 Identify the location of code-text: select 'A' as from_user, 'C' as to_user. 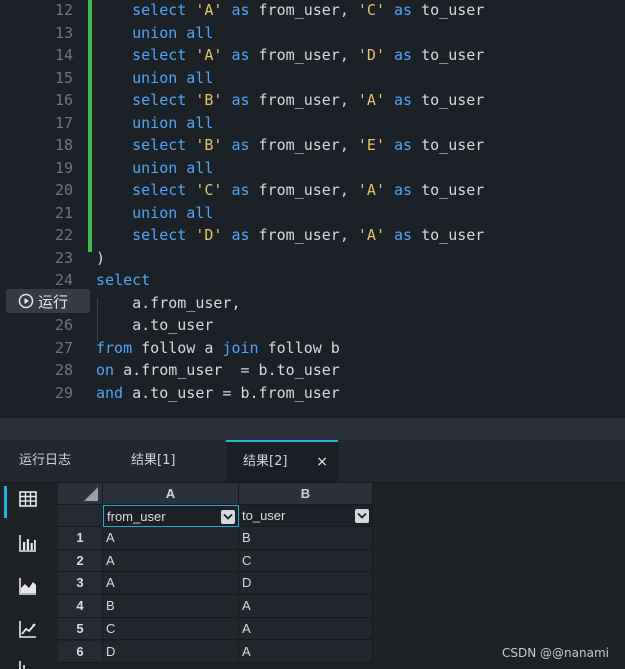
(290, 10).